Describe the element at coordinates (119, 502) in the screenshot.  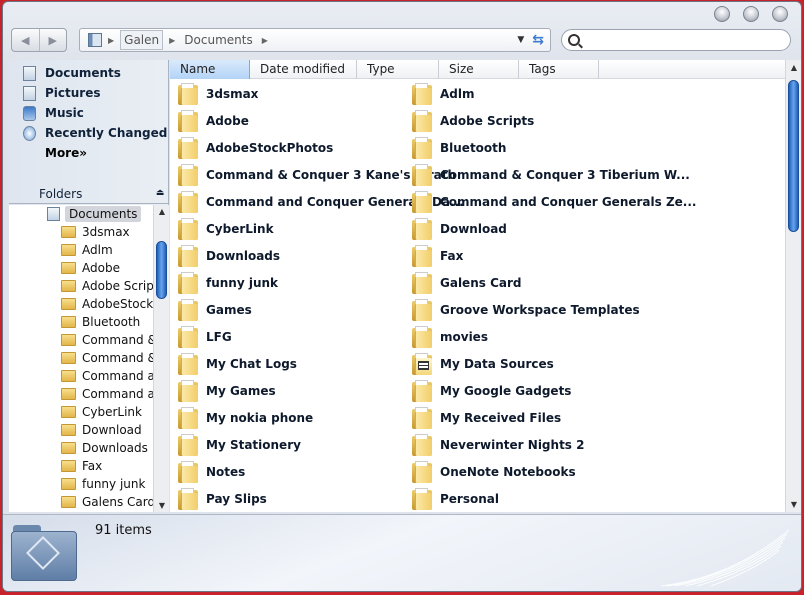
I see `tree-item-label: Galens Card` at that location.